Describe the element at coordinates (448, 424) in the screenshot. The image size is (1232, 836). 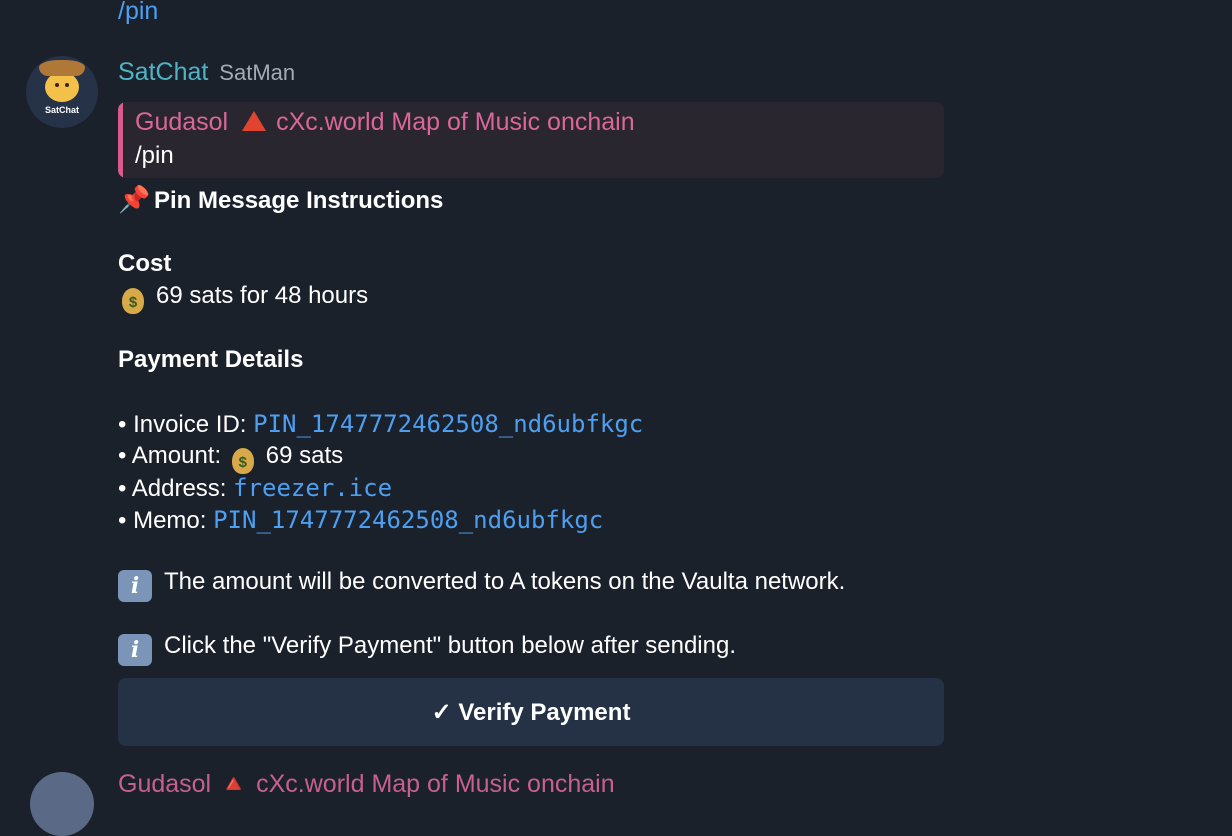
I see `invoice-id: PIN_1747772462508_nd6ubfkgc` at that location.